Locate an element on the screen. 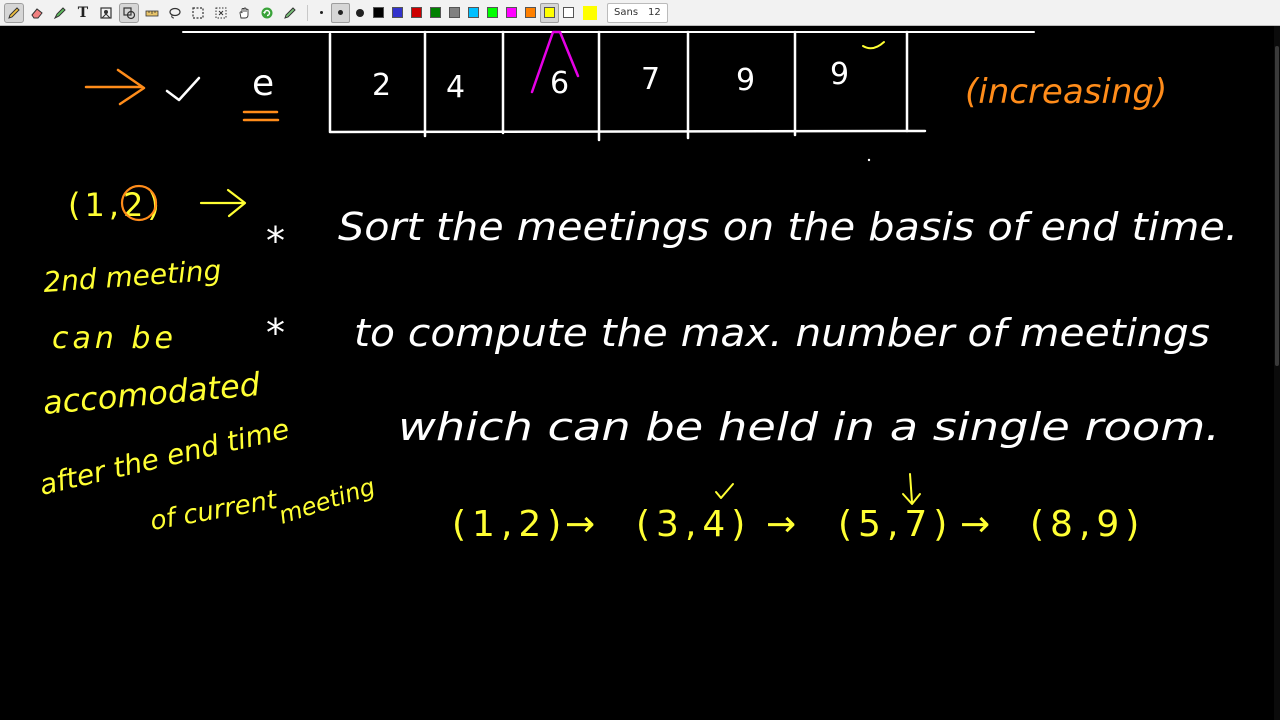  increasing-note: (increasing) is located at coordinates (1066, 92).